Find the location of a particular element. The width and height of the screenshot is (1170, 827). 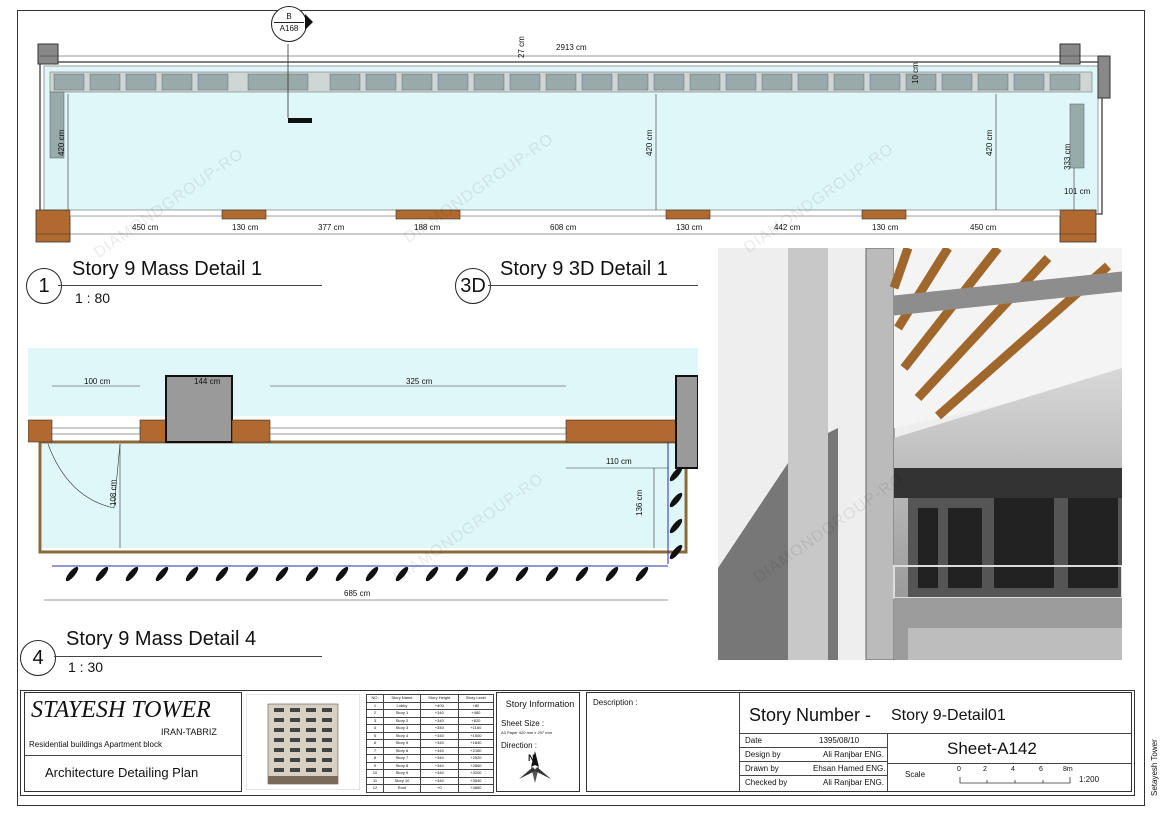

table-row: 1 Lobby +400 +80 is located at coordinates (430, 705).